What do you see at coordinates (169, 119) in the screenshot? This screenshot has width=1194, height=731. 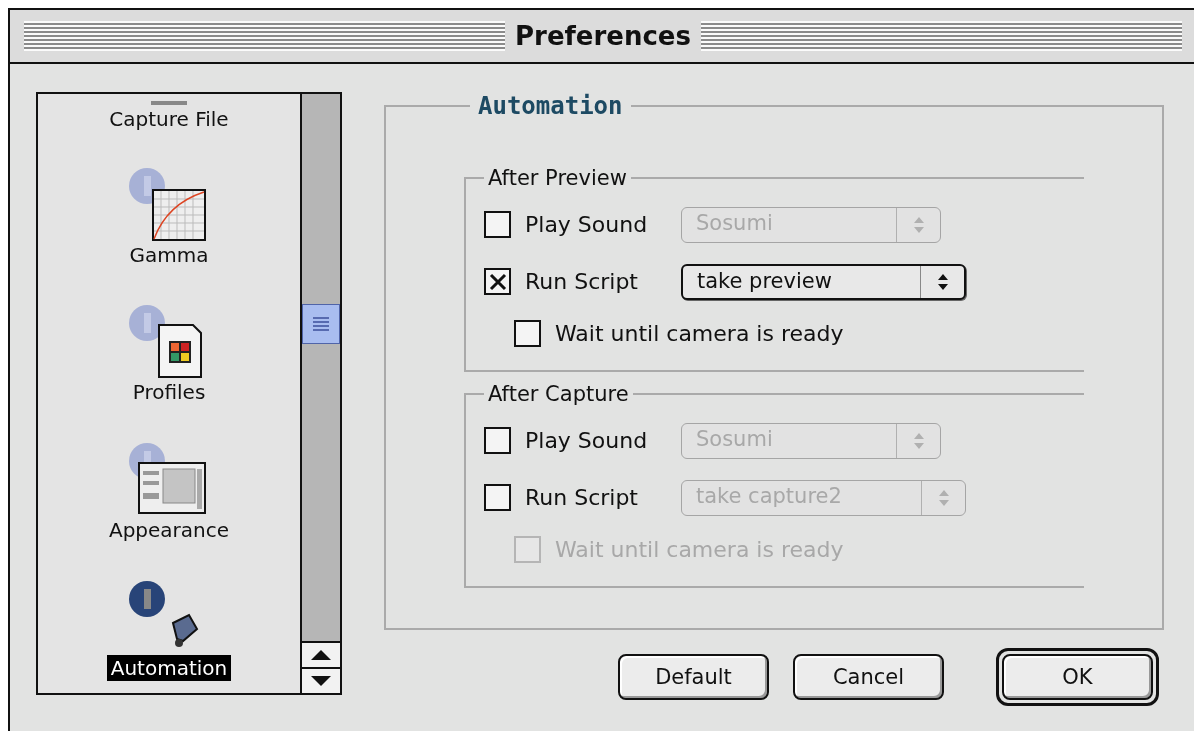 I see `category-item: Capture File` at bounding box center [169, 119].